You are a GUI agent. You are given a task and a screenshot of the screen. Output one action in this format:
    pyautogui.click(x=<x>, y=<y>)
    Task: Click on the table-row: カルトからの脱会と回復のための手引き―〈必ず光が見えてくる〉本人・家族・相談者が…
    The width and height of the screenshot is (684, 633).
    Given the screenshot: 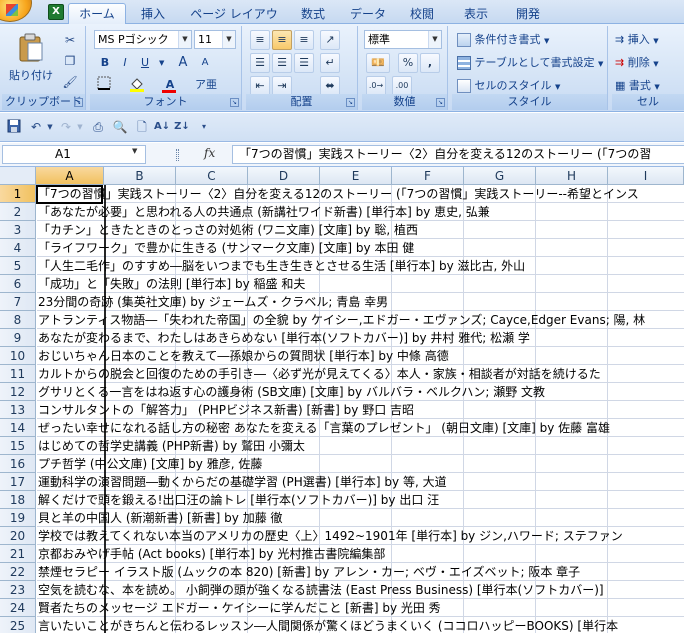 What is the action you would take?
    pyautogui.click(x=360, y=374)
    